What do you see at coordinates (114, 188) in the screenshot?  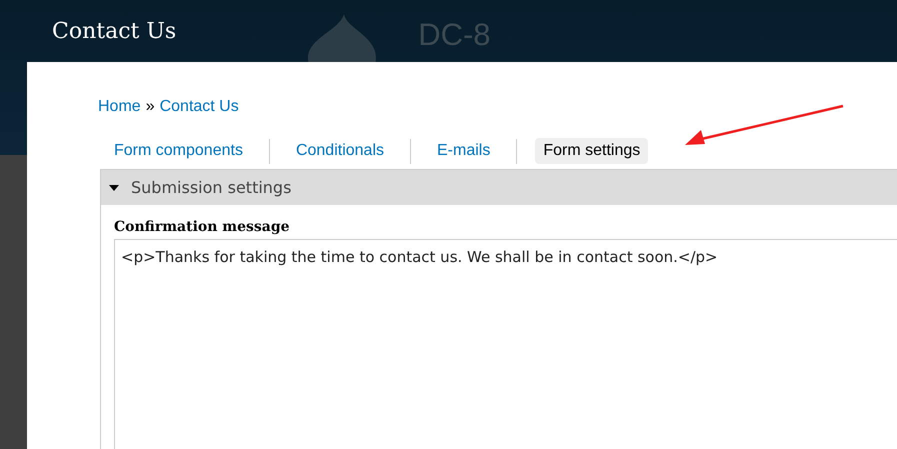 I see `caret-down-icon` at bounding box center [114, 188].